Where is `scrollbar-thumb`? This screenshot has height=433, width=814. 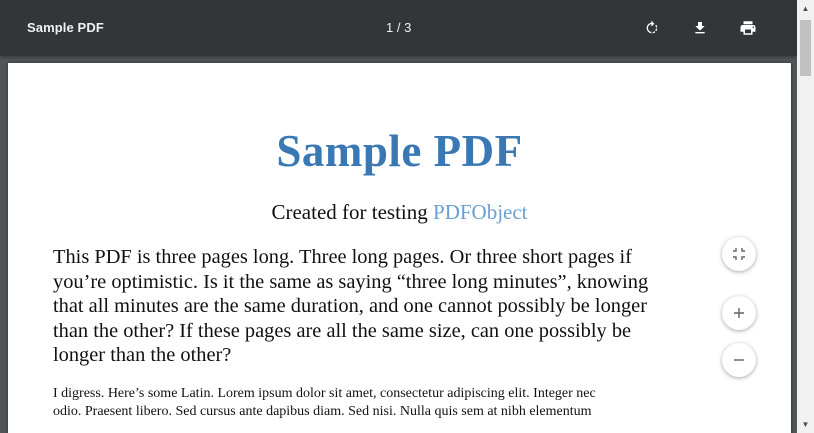
scrollbar-thumb is located at coordinates (805, 48).